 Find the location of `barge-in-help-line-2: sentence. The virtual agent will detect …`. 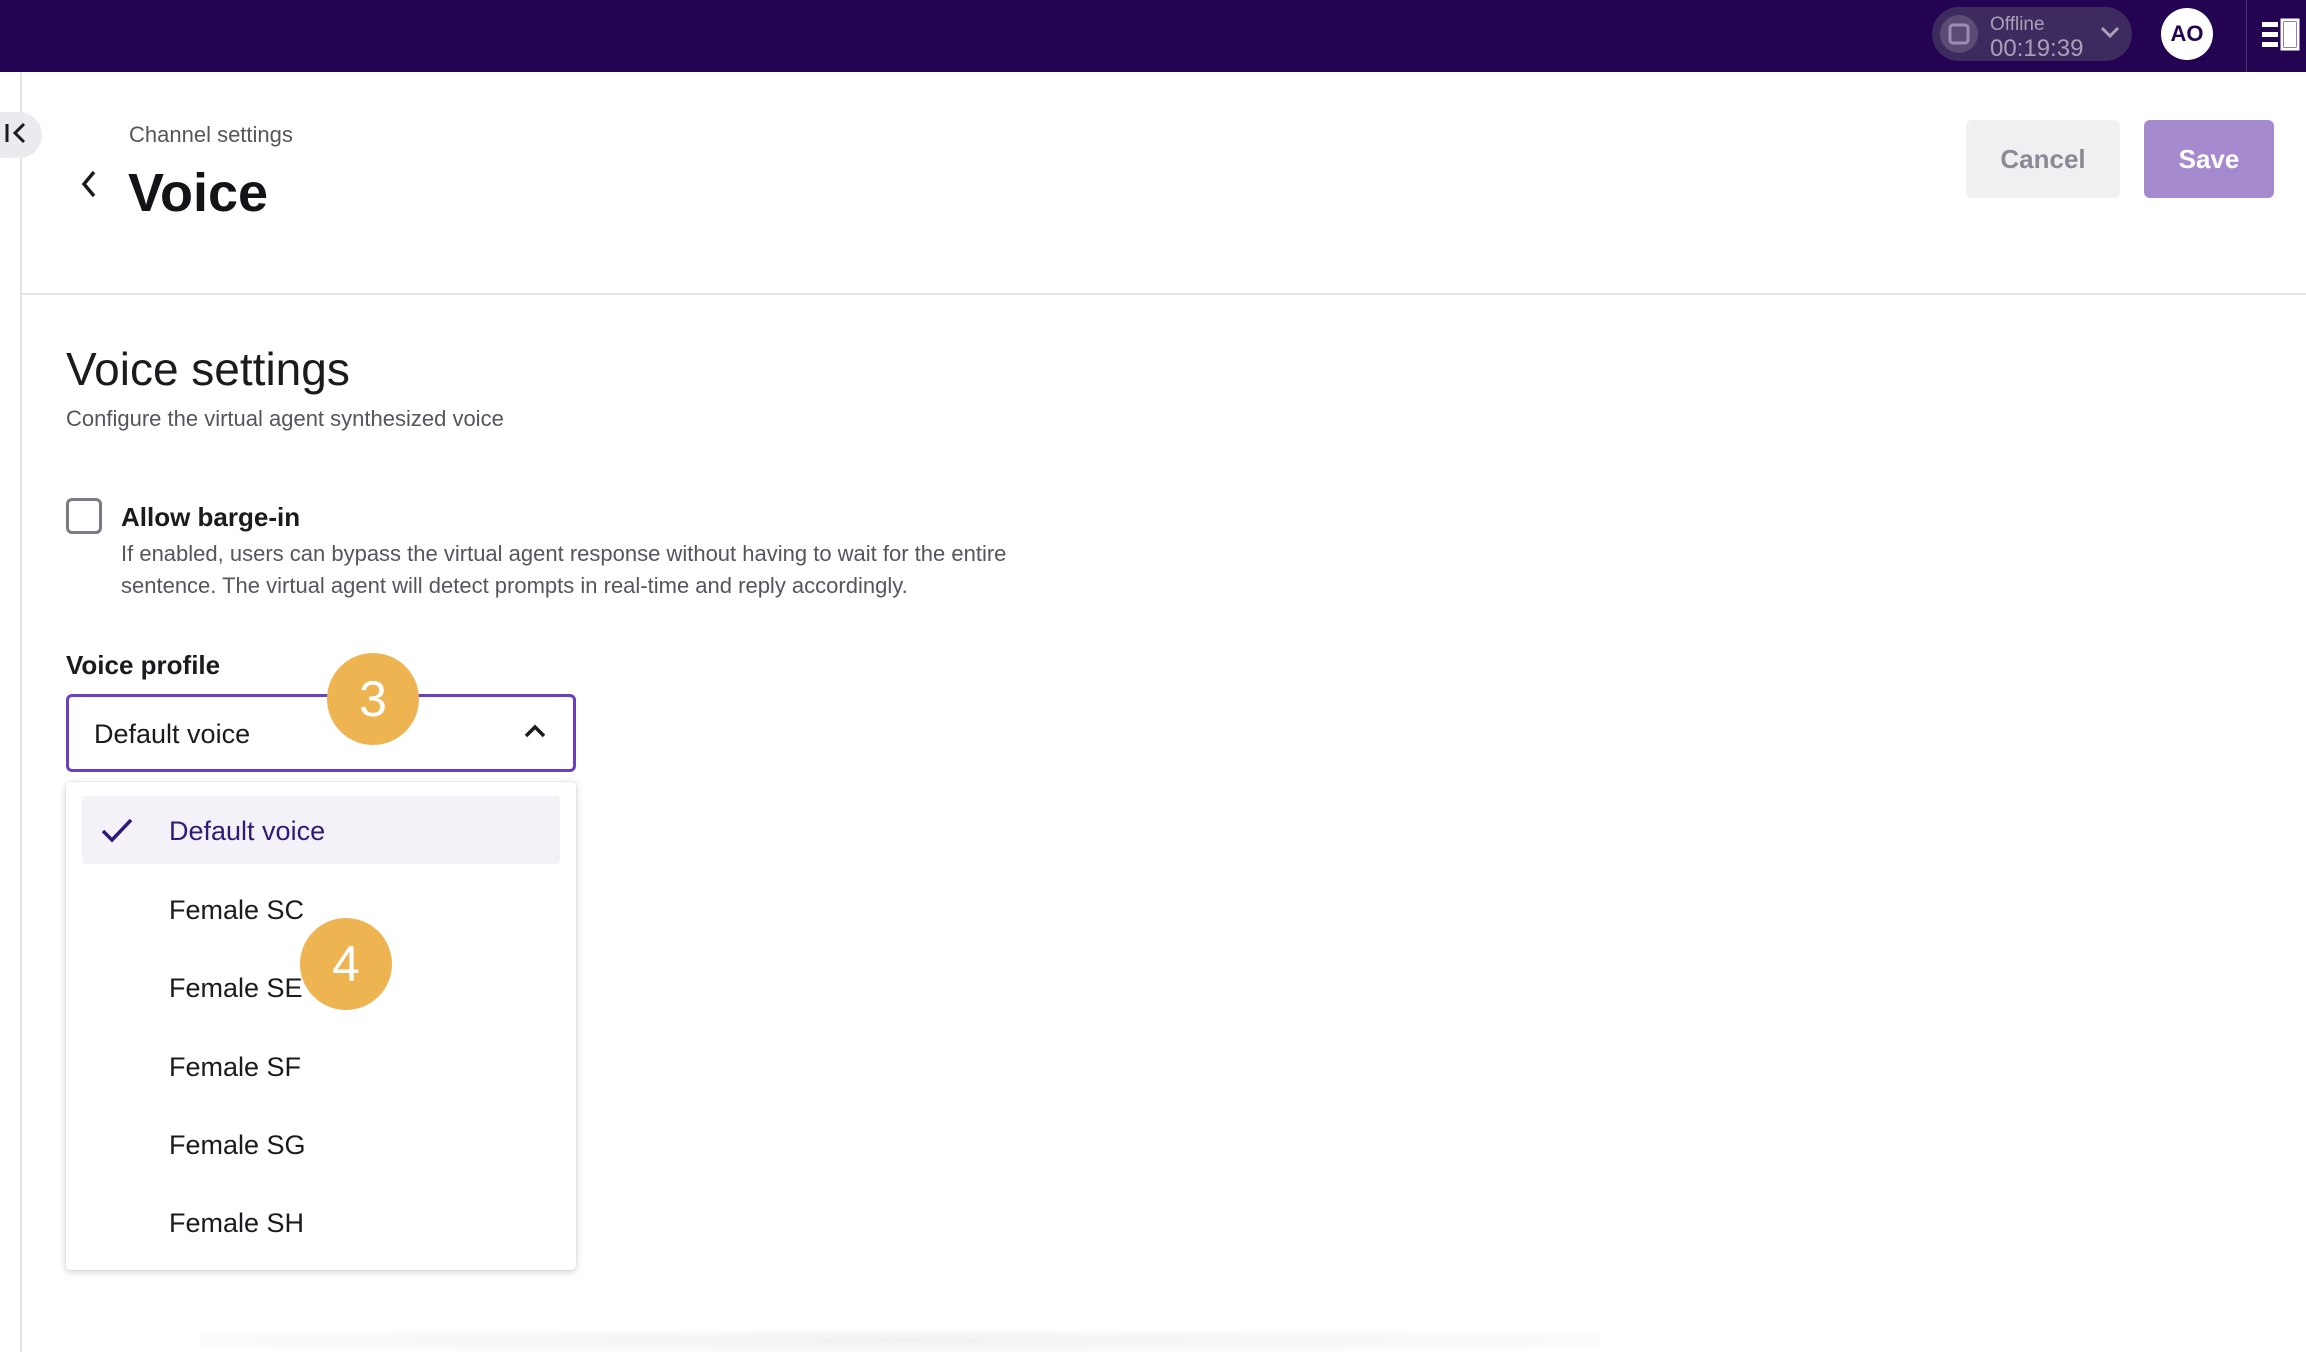

barge-in-help-line-2: sentence. The virtual agent will detect … is located at coordinates (514, 585).